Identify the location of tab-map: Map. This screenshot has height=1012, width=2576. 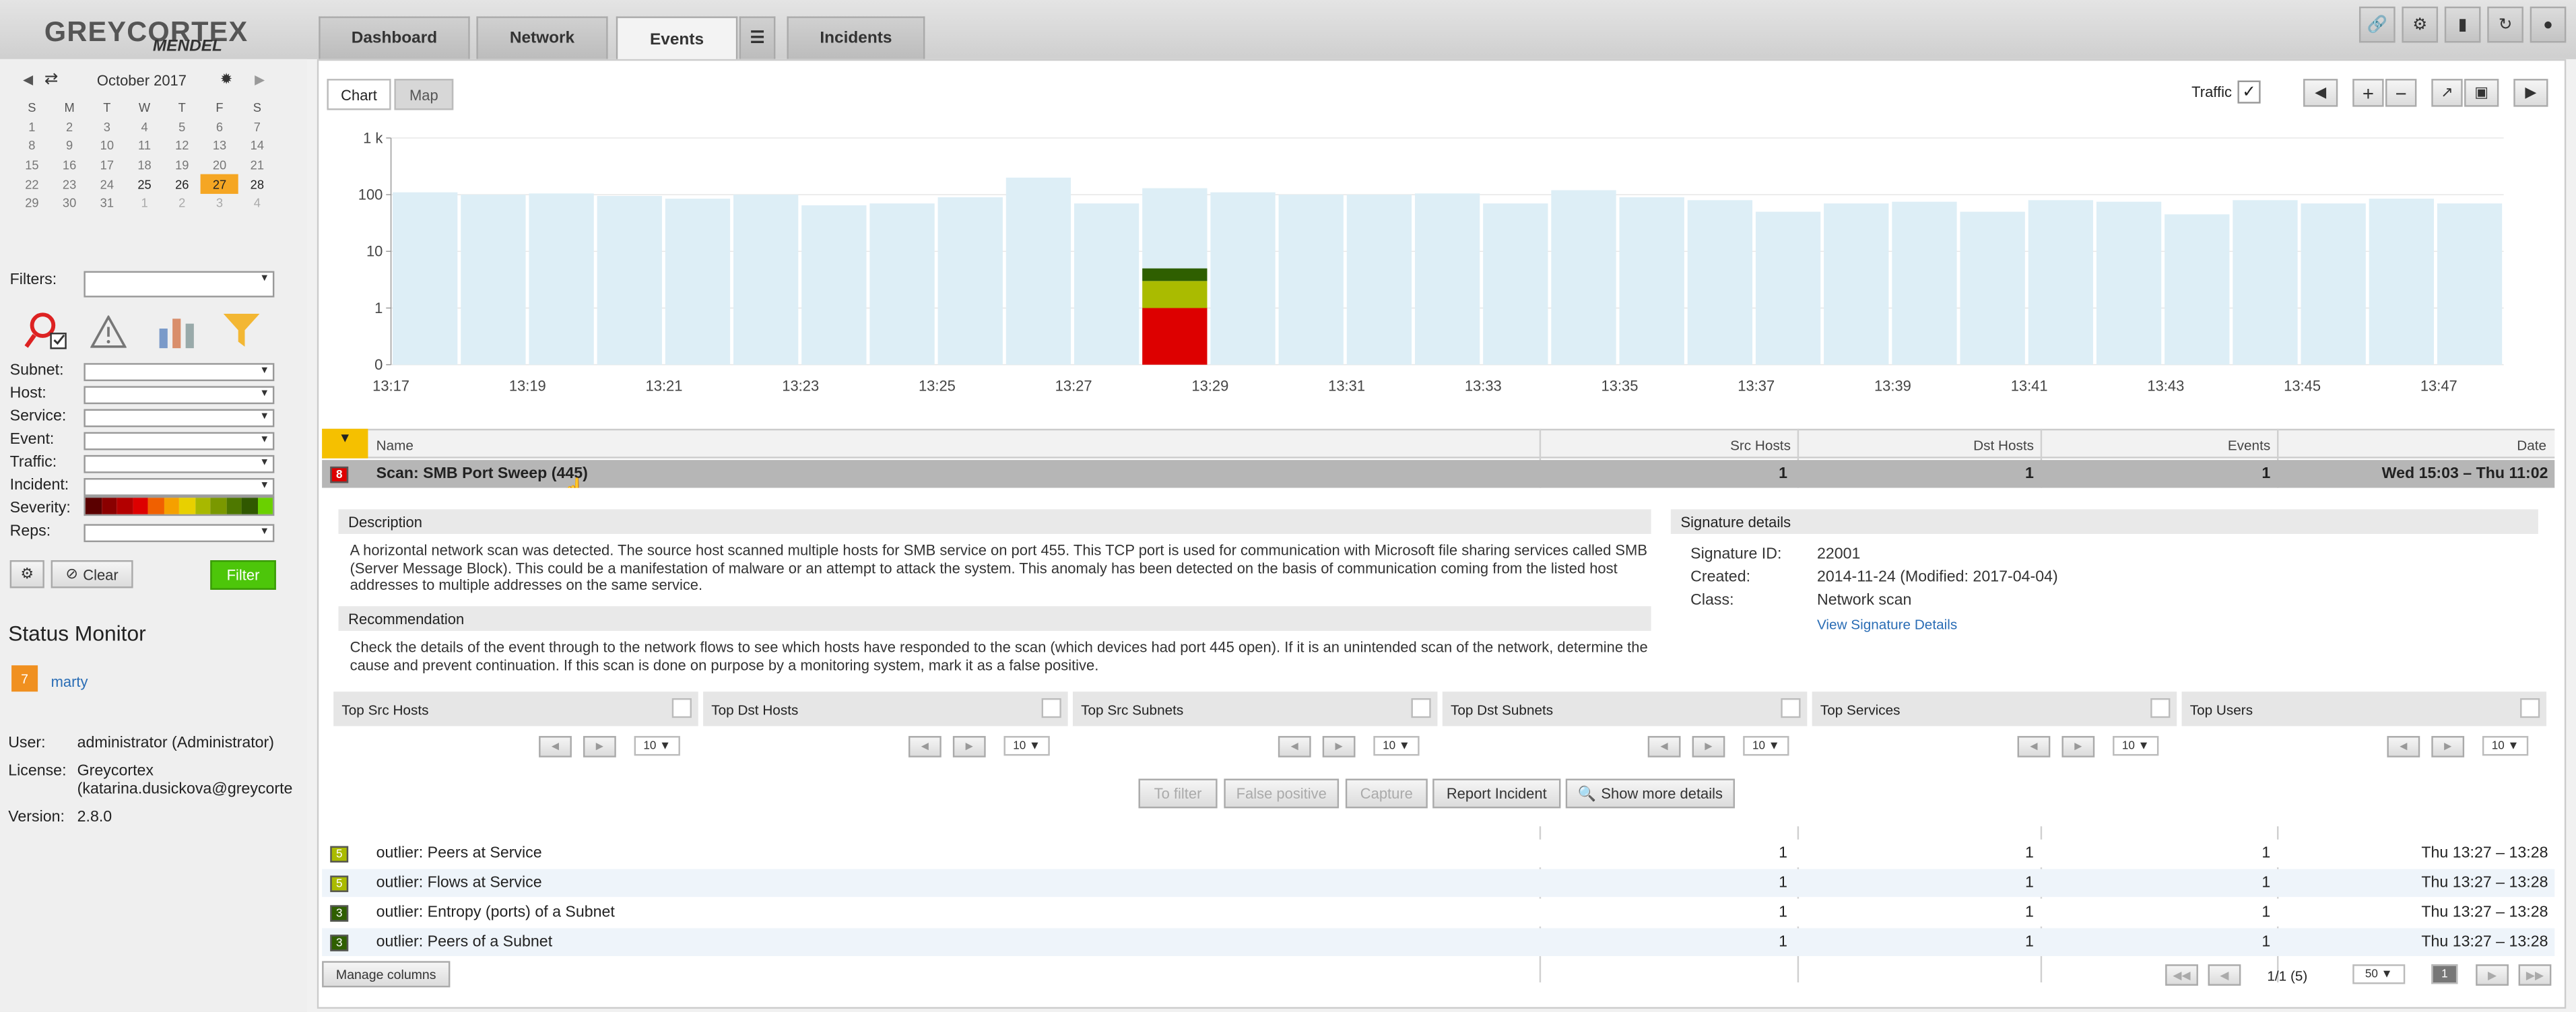
(424, 94).